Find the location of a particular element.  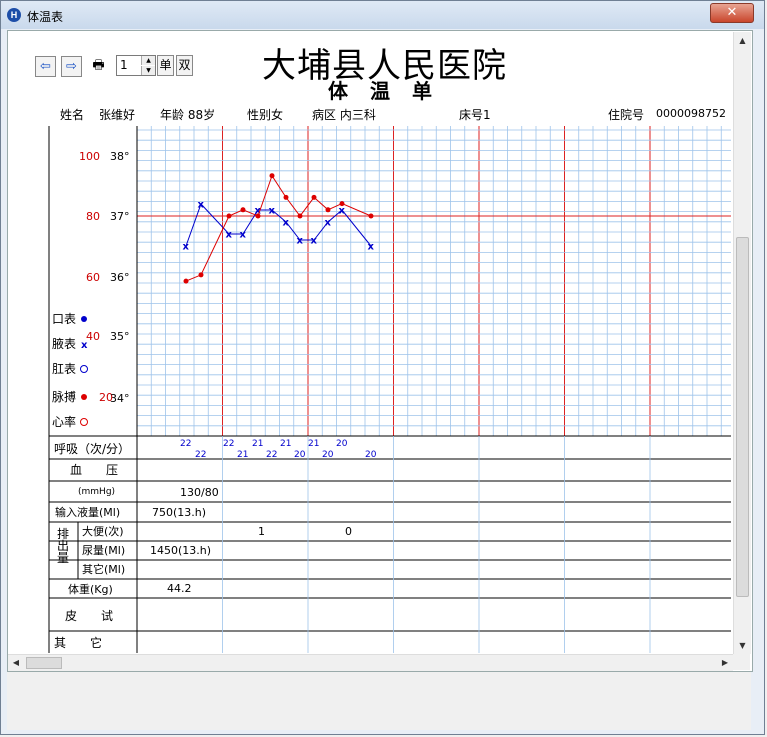

temp-tick: 36° is located at coordinates (120, 277).